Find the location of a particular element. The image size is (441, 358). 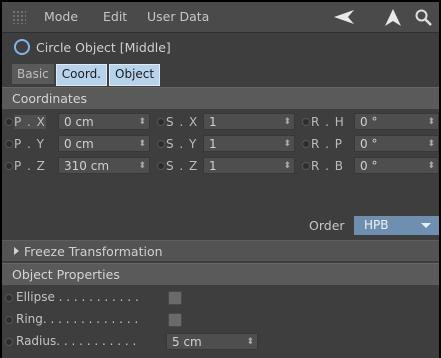

section-header-object-properties: Object Properties is located at coordinates (220, 274).